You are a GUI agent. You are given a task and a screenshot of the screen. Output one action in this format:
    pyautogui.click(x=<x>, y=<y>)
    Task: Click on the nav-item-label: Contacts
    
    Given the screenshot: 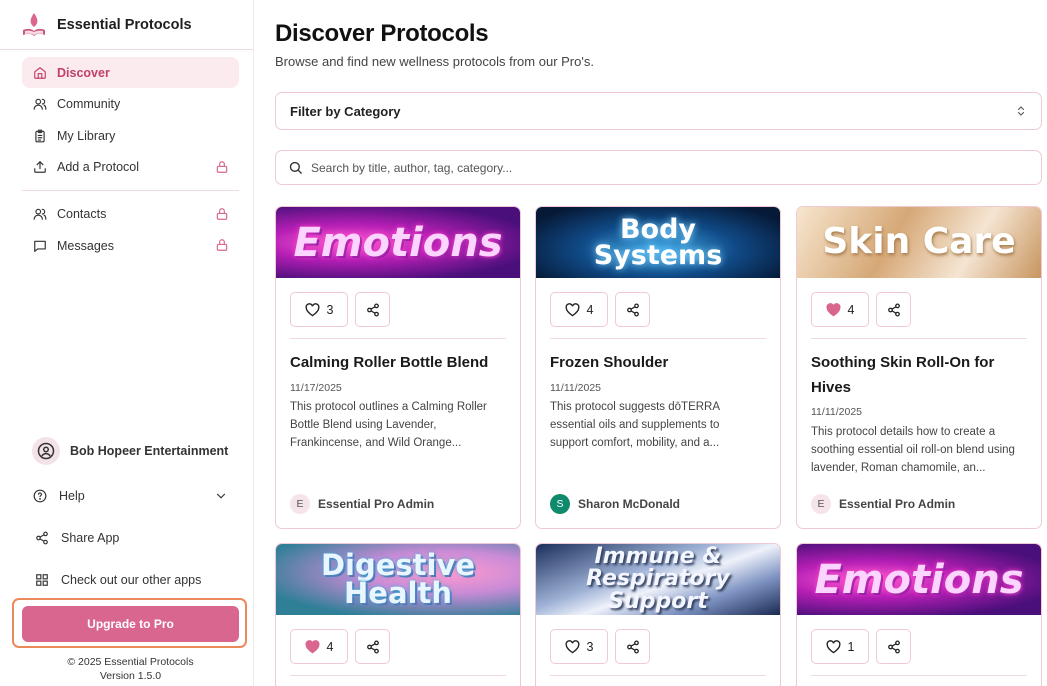 What is the action you would take?
    pyautogui.click(x=82, y=214)
    